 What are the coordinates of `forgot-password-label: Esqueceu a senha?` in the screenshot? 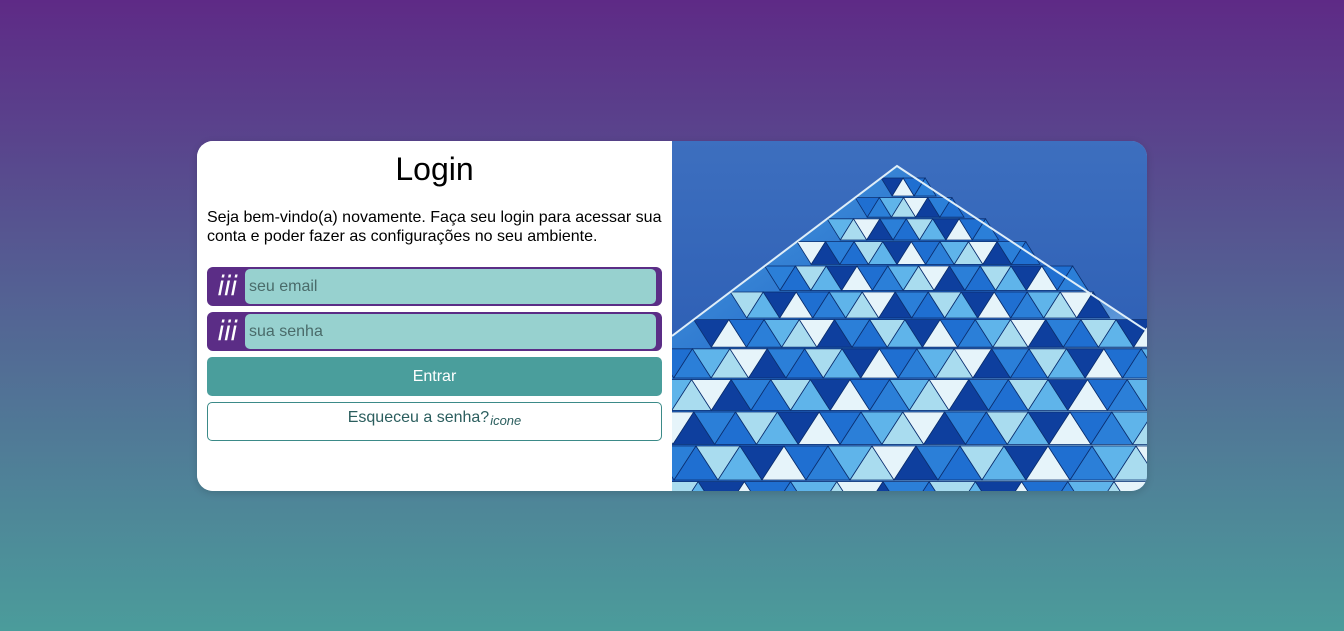 It's located at (418, 417).